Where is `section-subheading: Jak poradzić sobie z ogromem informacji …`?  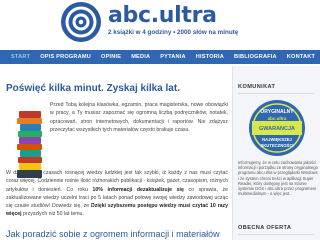 section-subheading: Jak poradzić sobie z ogromem informacji … is located at coordinates (113, 234).